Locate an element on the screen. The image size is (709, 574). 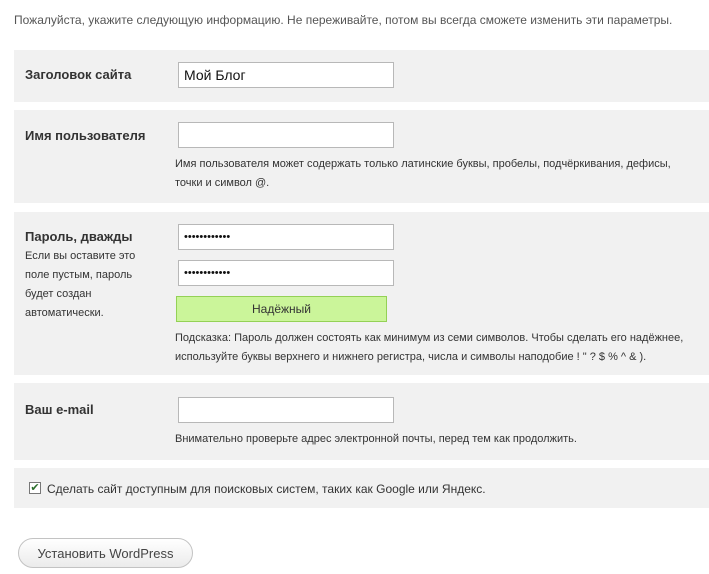
email-input is located at coordinates (286, 410).